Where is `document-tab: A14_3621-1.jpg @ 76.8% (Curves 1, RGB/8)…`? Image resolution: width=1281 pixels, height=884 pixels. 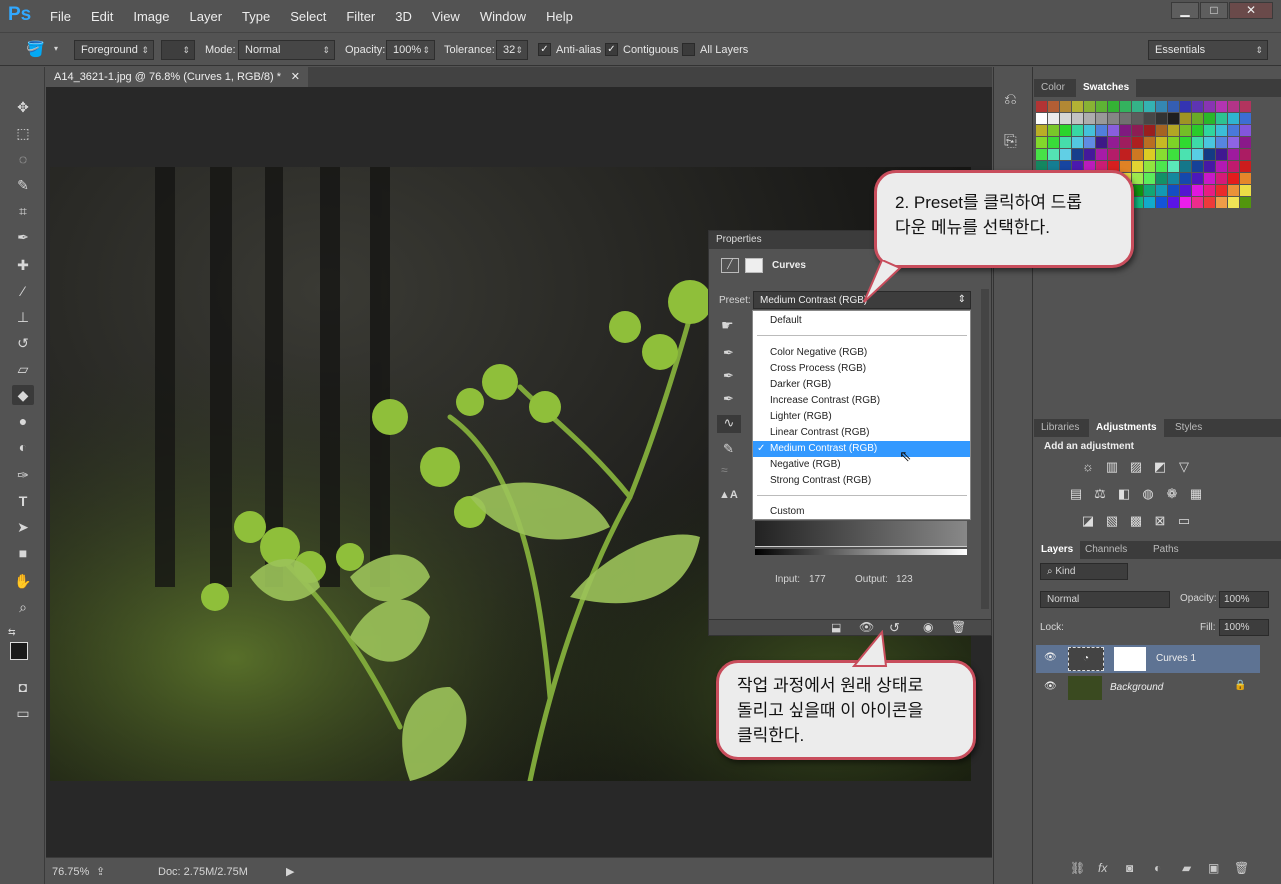
document-tab: A14_3621-1.jpg @ 76.8% (Curves 1, RGB/8)… is located at coordinates (177, 77).